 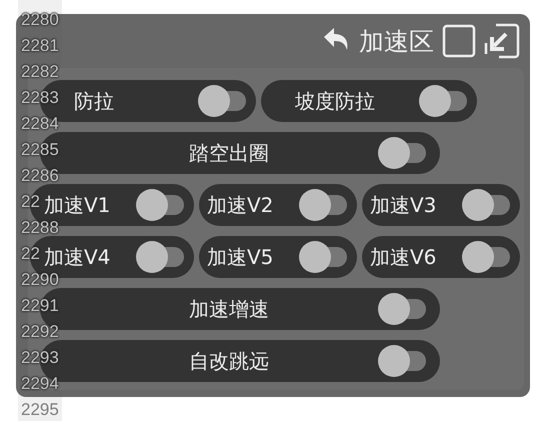 What do you see at coordinates (403, 257) in the screenshot?
I see `switch-label: 加速V6` at bounding box center [403, 257].